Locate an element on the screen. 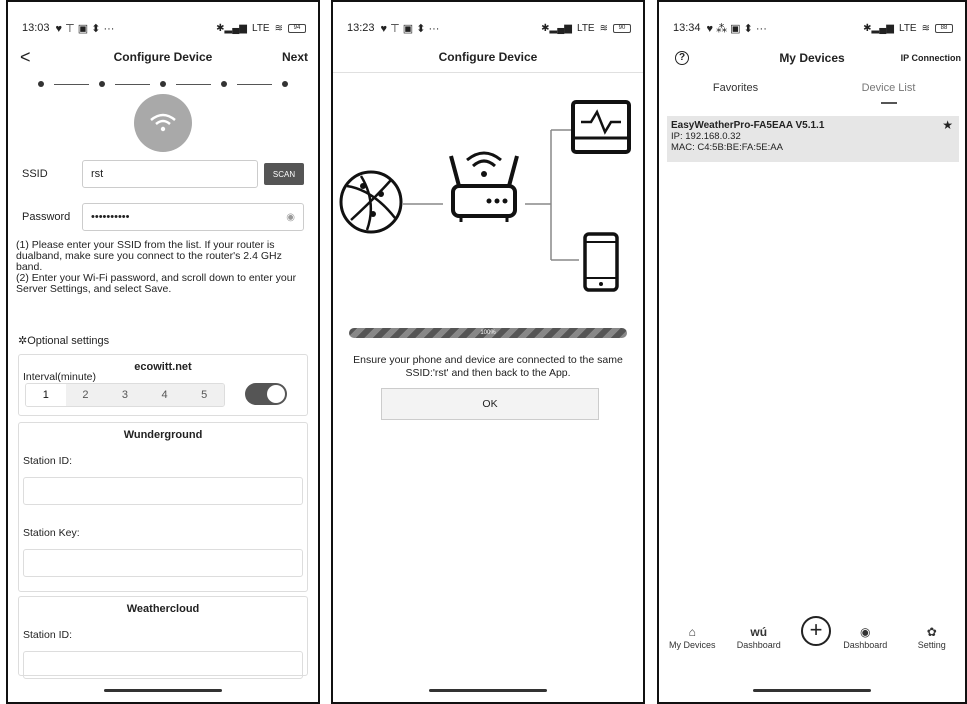 The image size is (967, 704). nav-bar: Configure Device is located at coordinates (488, 57).